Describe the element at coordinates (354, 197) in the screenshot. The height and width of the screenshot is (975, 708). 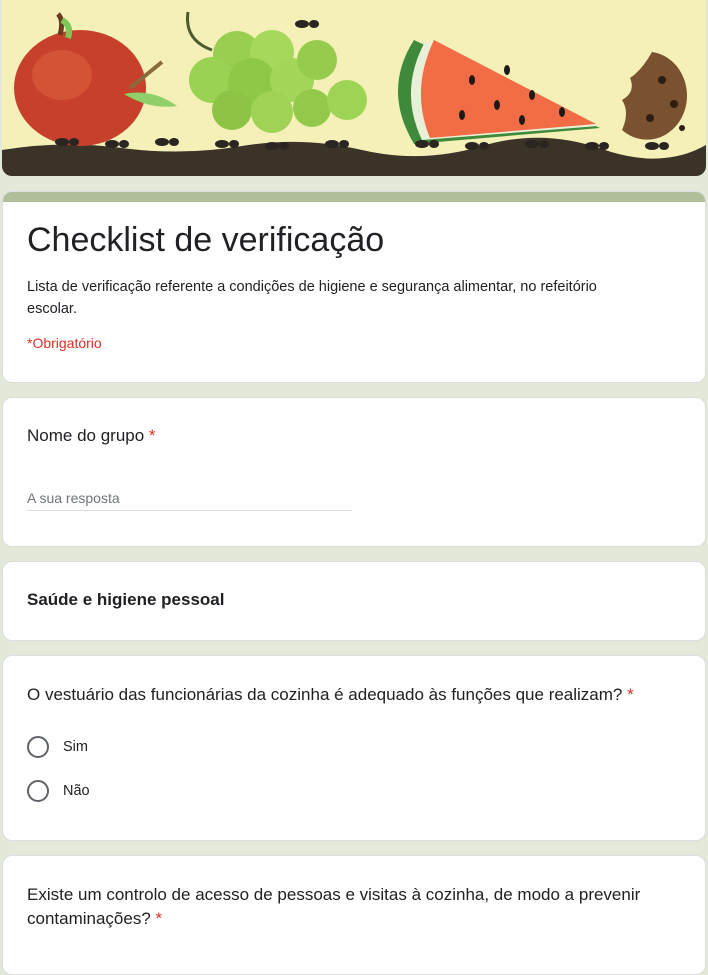
I see `accent-bar` at that location.